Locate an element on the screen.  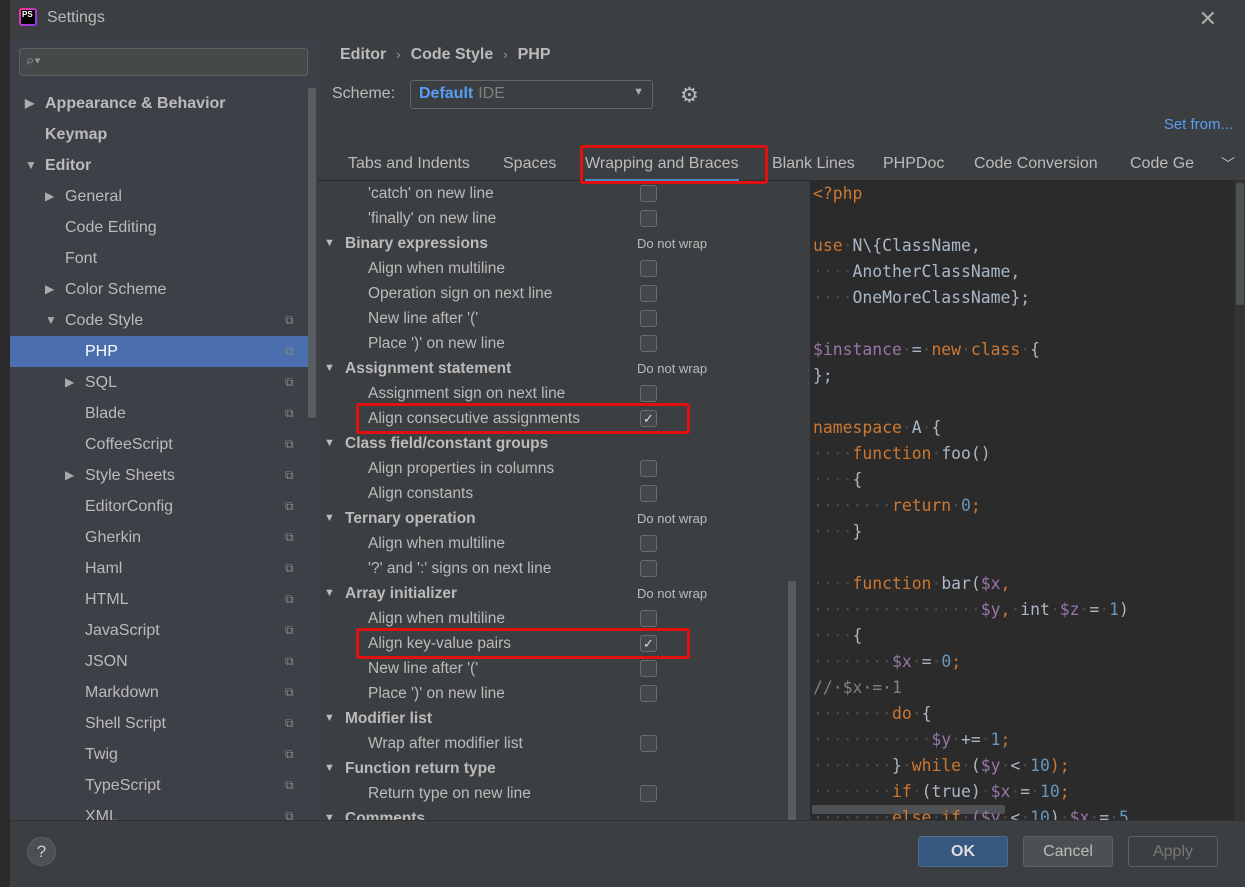
sidebar-item-label: TypeScript is located at coordinates (123, 785).